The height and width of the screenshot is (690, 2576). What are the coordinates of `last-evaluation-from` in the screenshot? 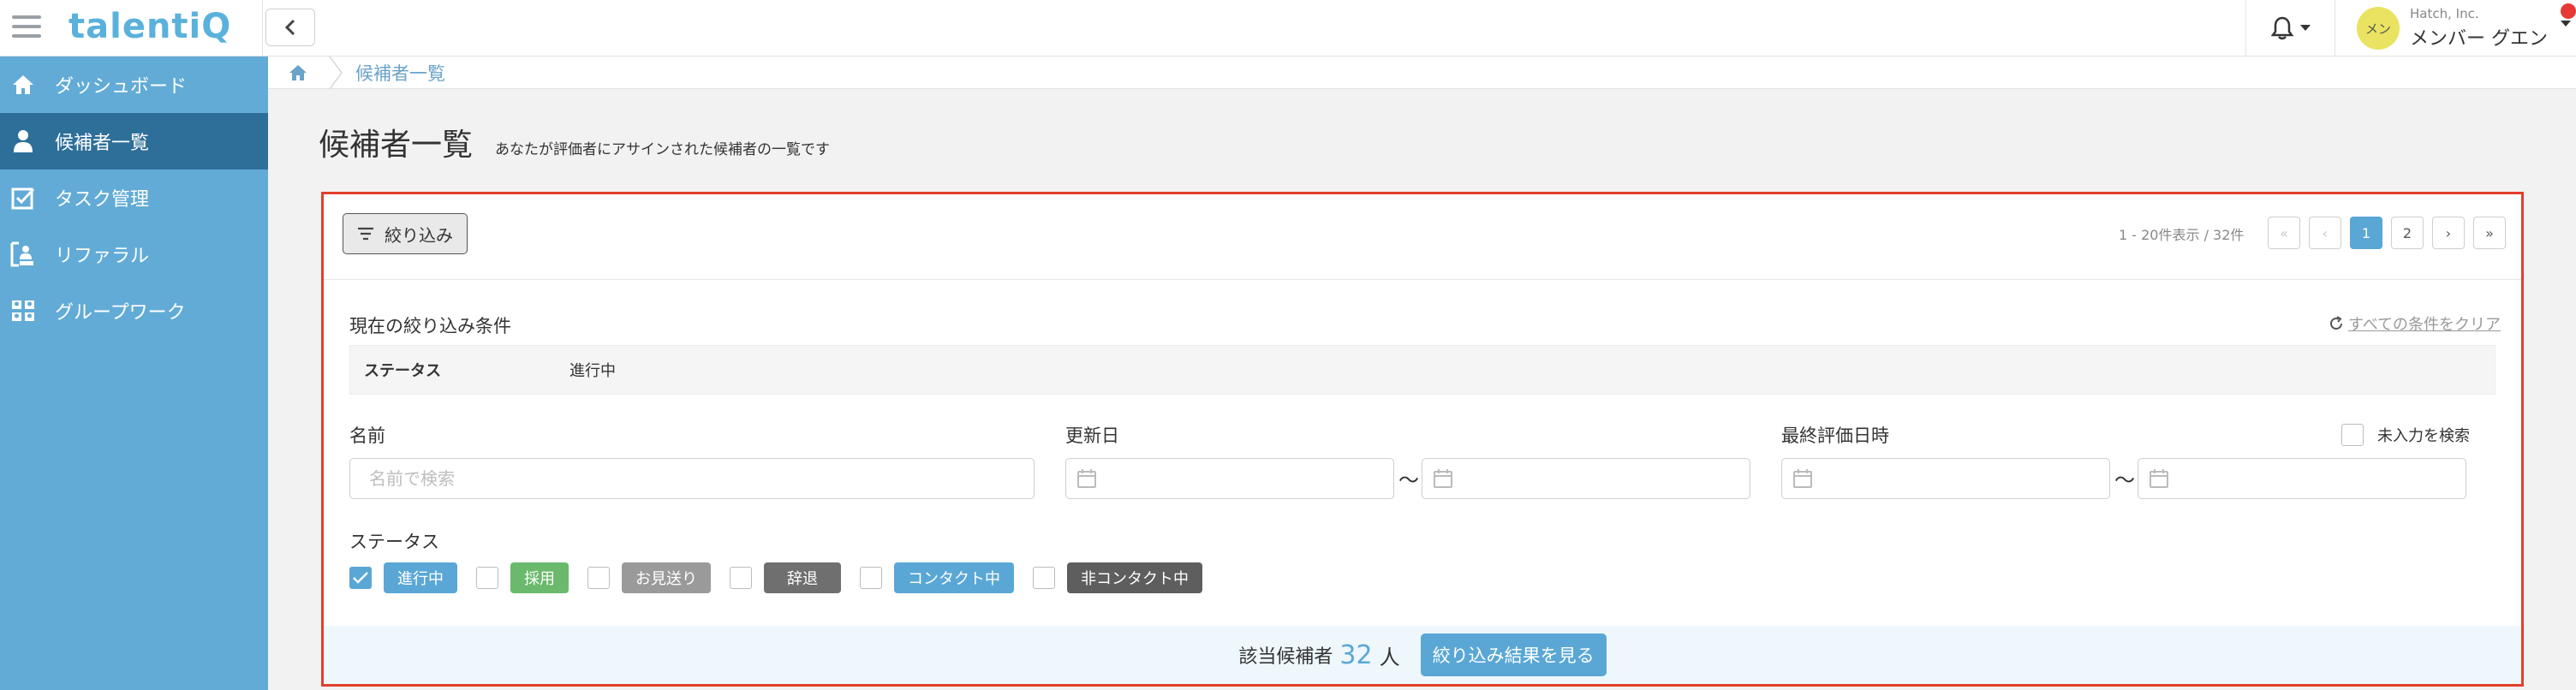 It's located at (1946, 478).